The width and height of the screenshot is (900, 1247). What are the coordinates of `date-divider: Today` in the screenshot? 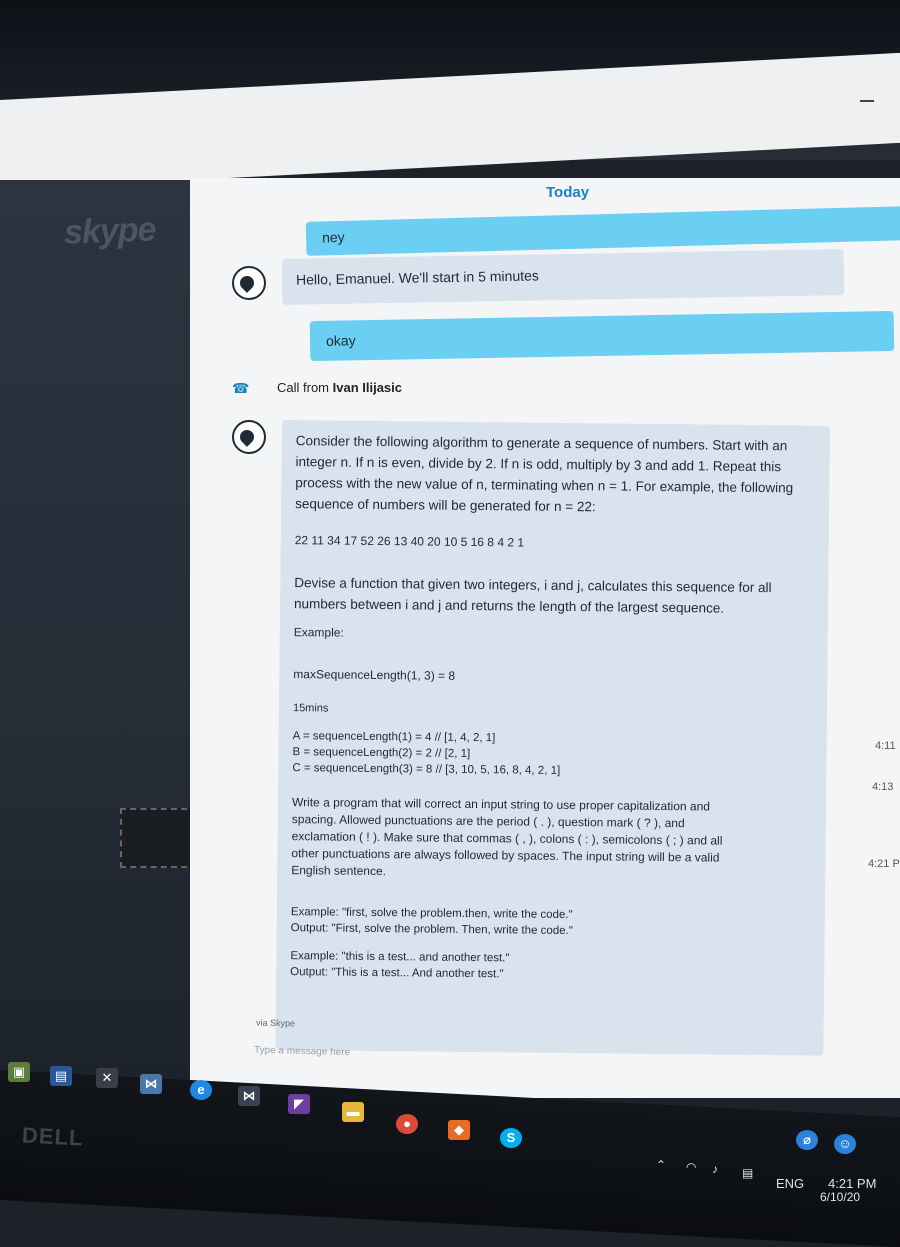 It's located at (568, 192).